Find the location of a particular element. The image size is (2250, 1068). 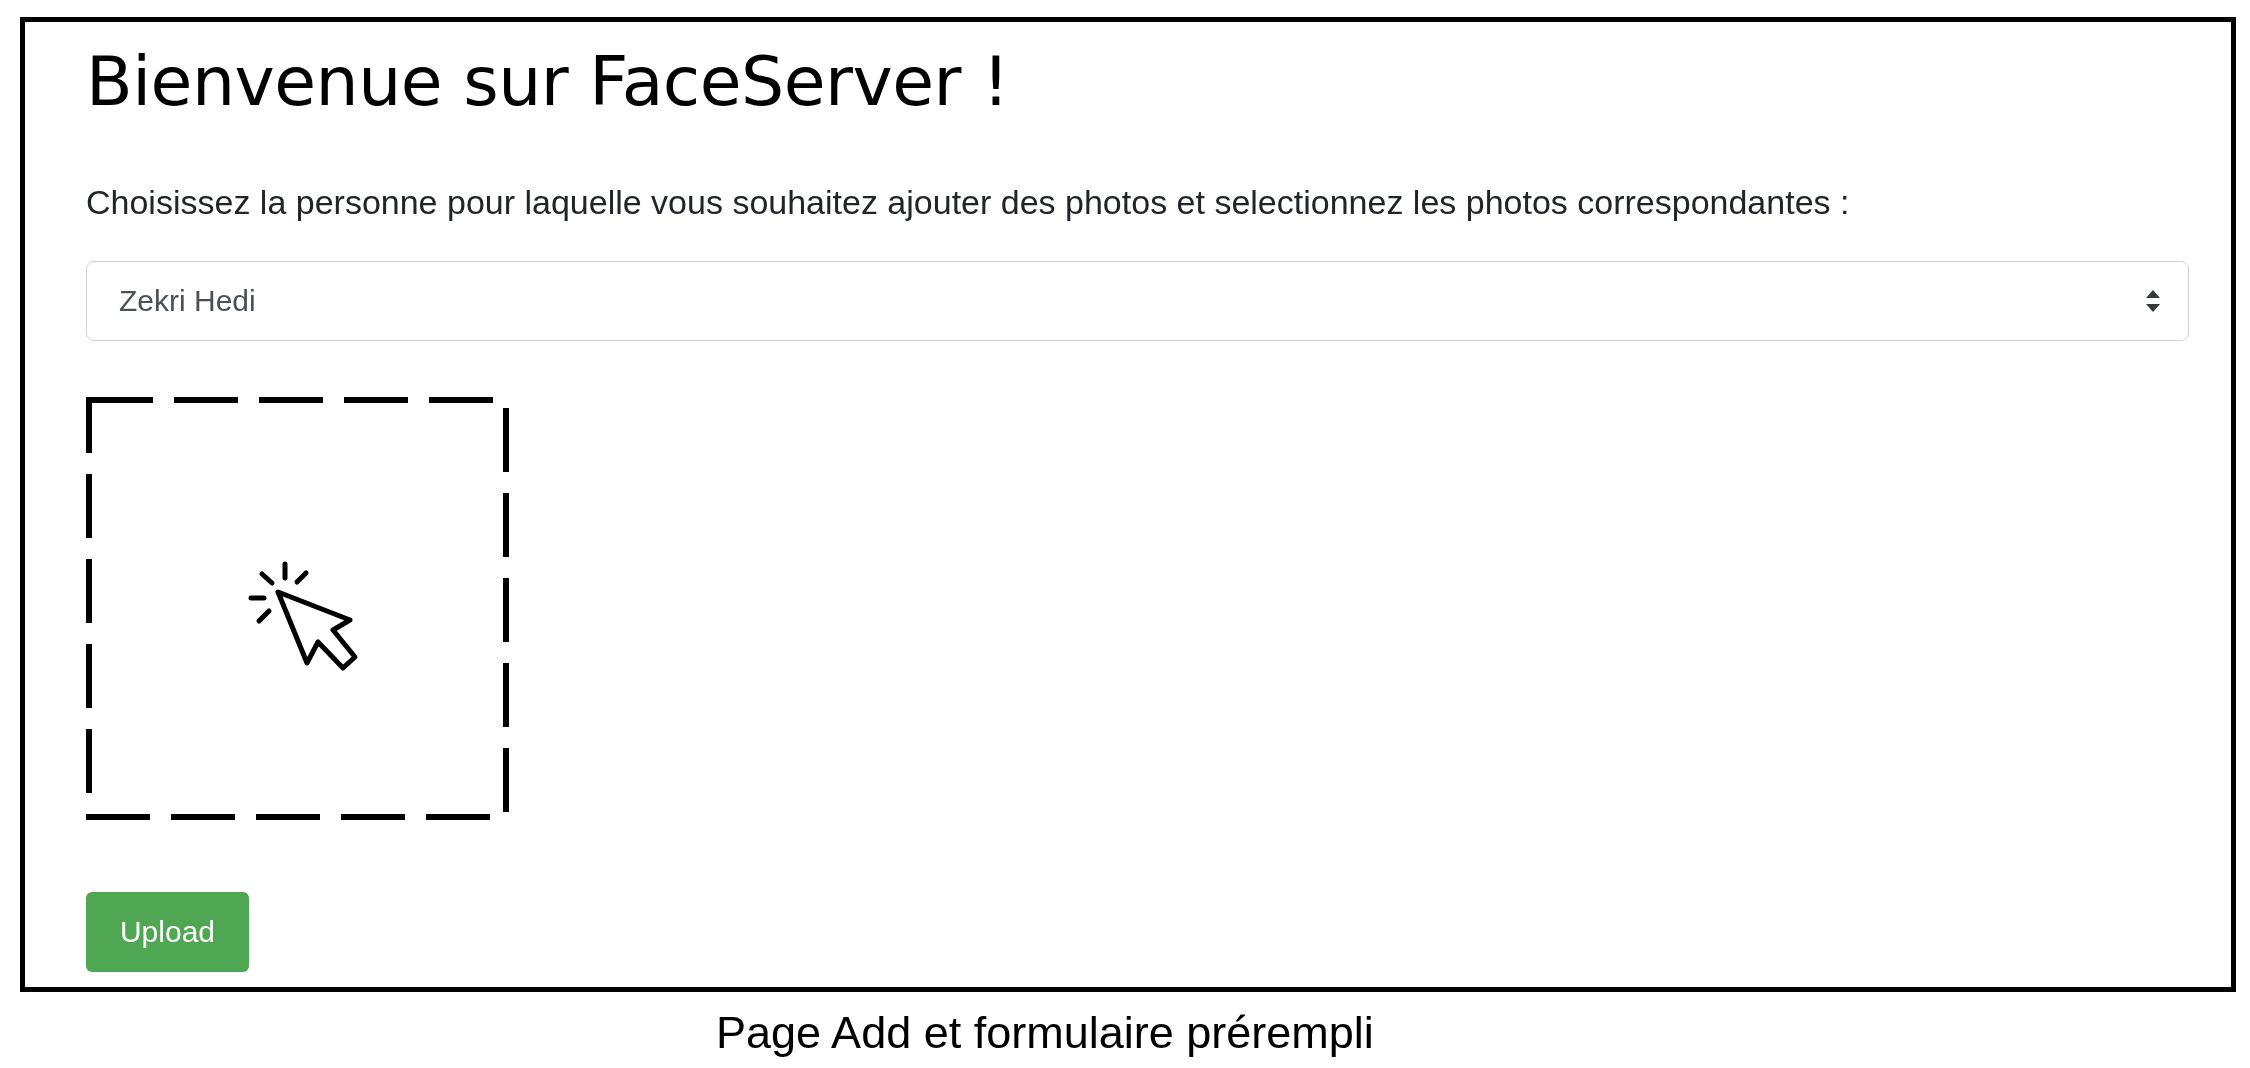

page-title: Bienvenue sur FaceServer ! is located at coordinates (547, 82).